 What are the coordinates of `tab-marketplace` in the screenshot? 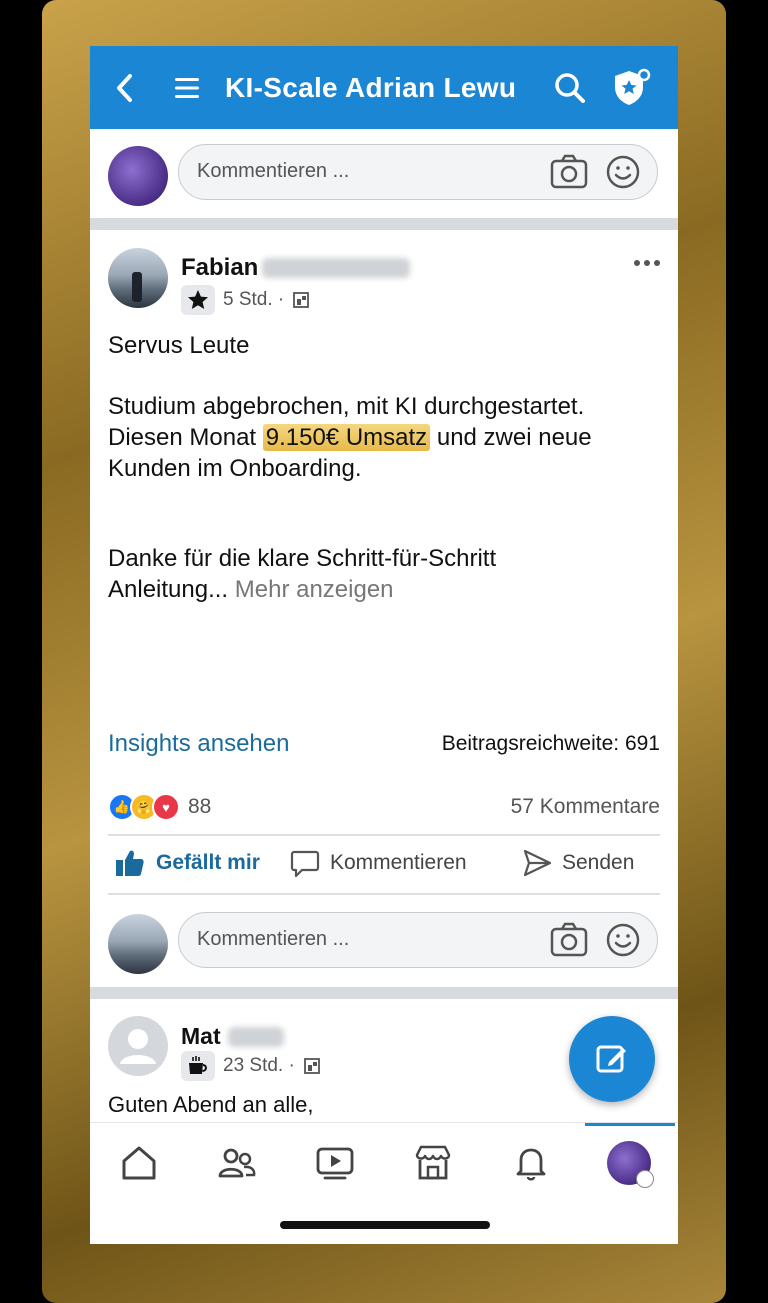 It's located at (433, 1163).